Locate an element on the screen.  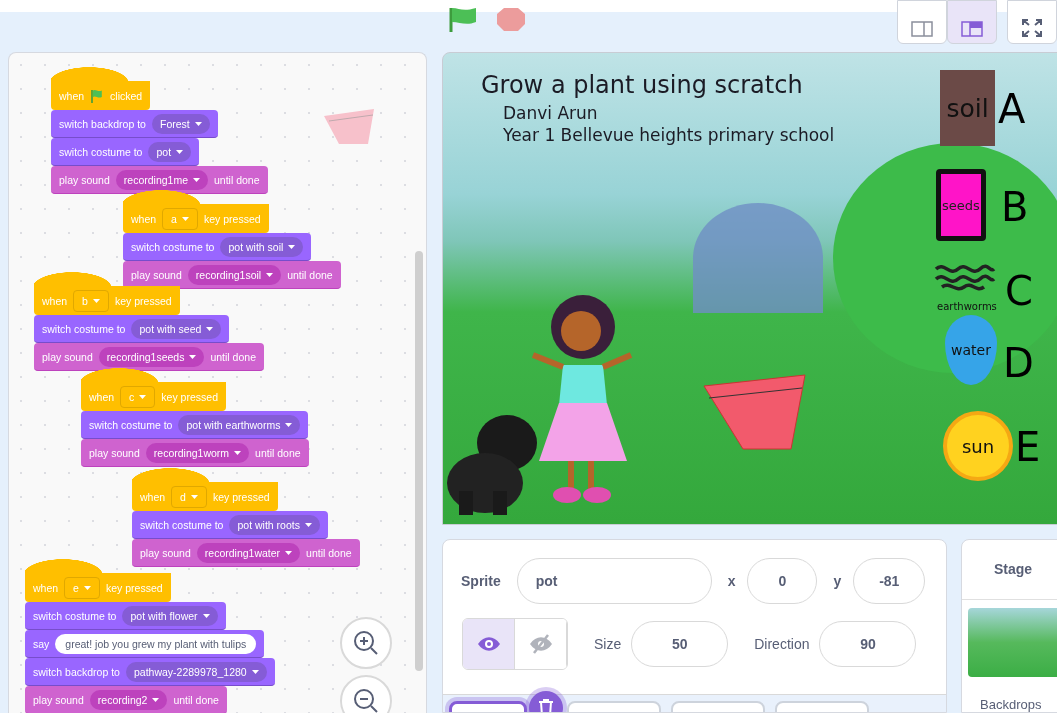
block-dropdown: Forest is located at coordinates (180, 123).